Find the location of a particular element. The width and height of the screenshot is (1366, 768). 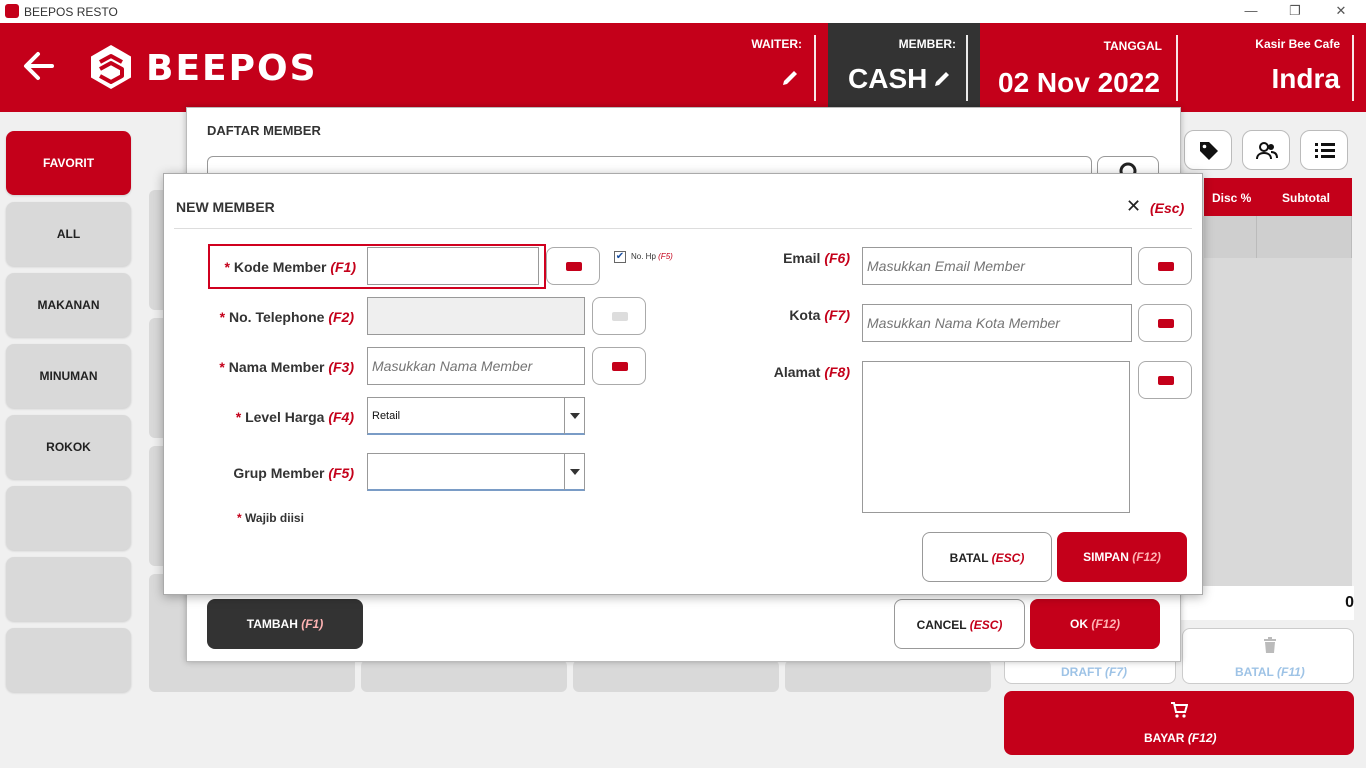

close-shortcut: (Esc) is located at coordinates (1167, 208).